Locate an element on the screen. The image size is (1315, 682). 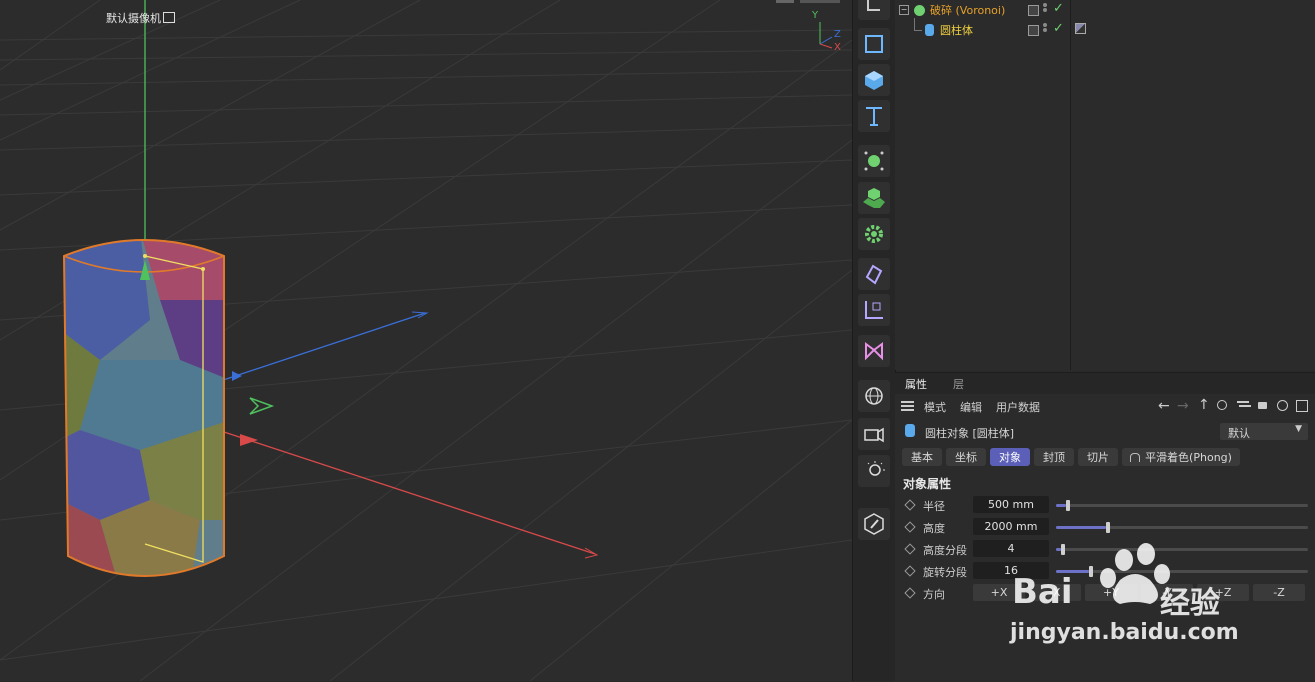
light-icon is located at coordinates (874, 471).